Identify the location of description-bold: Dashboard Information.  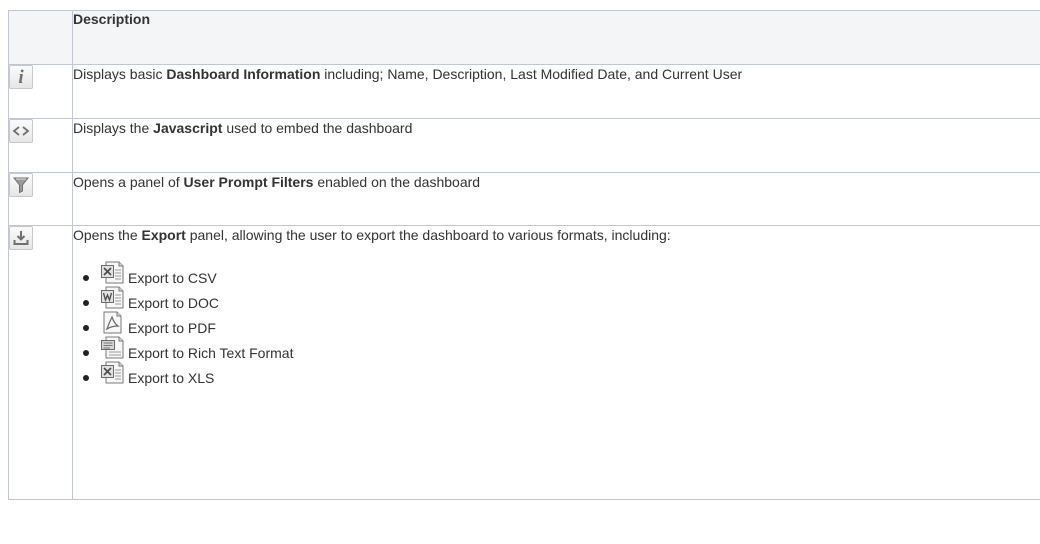
(243, 74).